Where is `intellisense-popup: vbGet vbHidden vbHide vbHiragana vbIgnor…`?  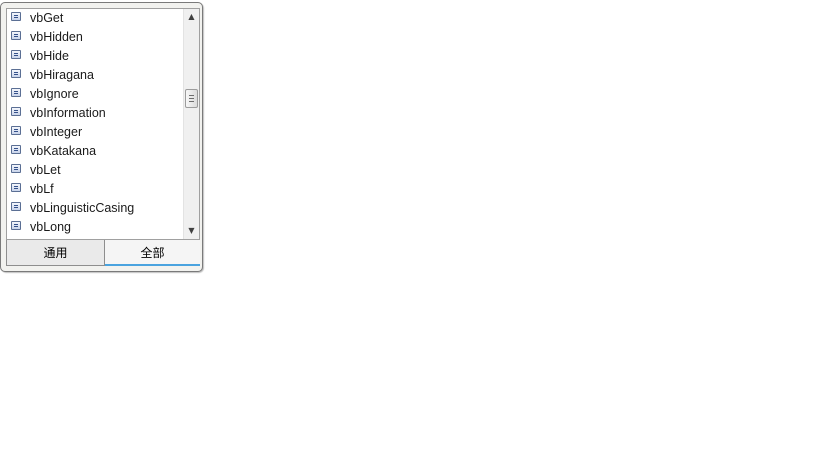 intellisense-popup: vbGet vbHidden vbHide vbHiragana vbIgnor… is located at coordinates (101, 137).